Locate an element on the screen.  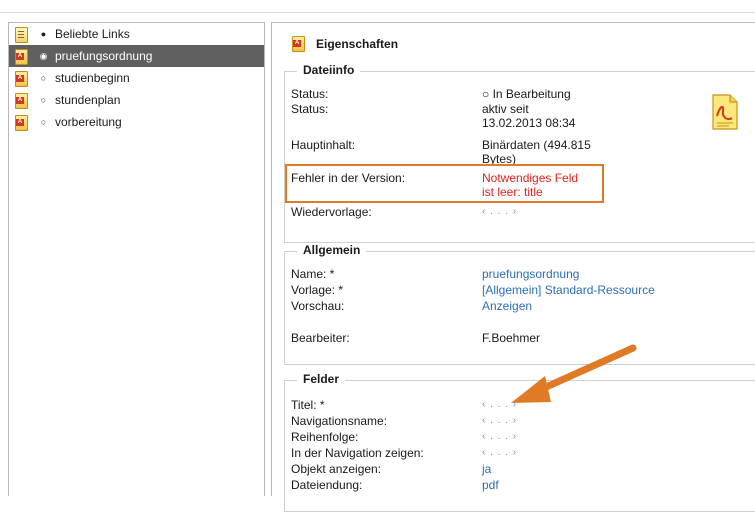
navigationsname-edit-link: ‹ . . . › is located at coordinates (537, 421).